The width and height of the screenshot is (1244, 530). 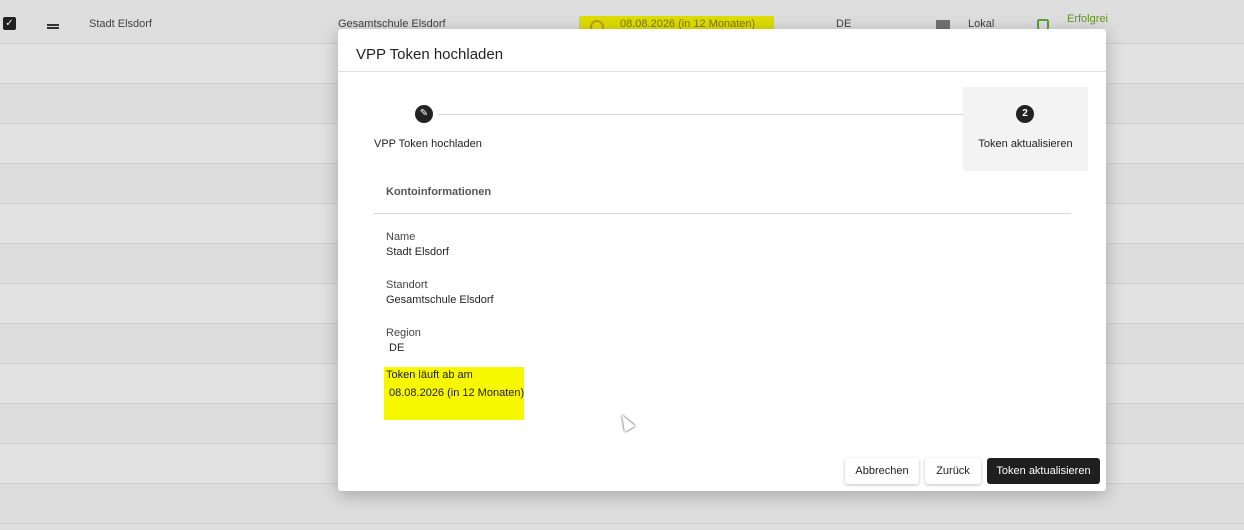 I want to click on back-button: Zurück, so click(x=953, y=471).